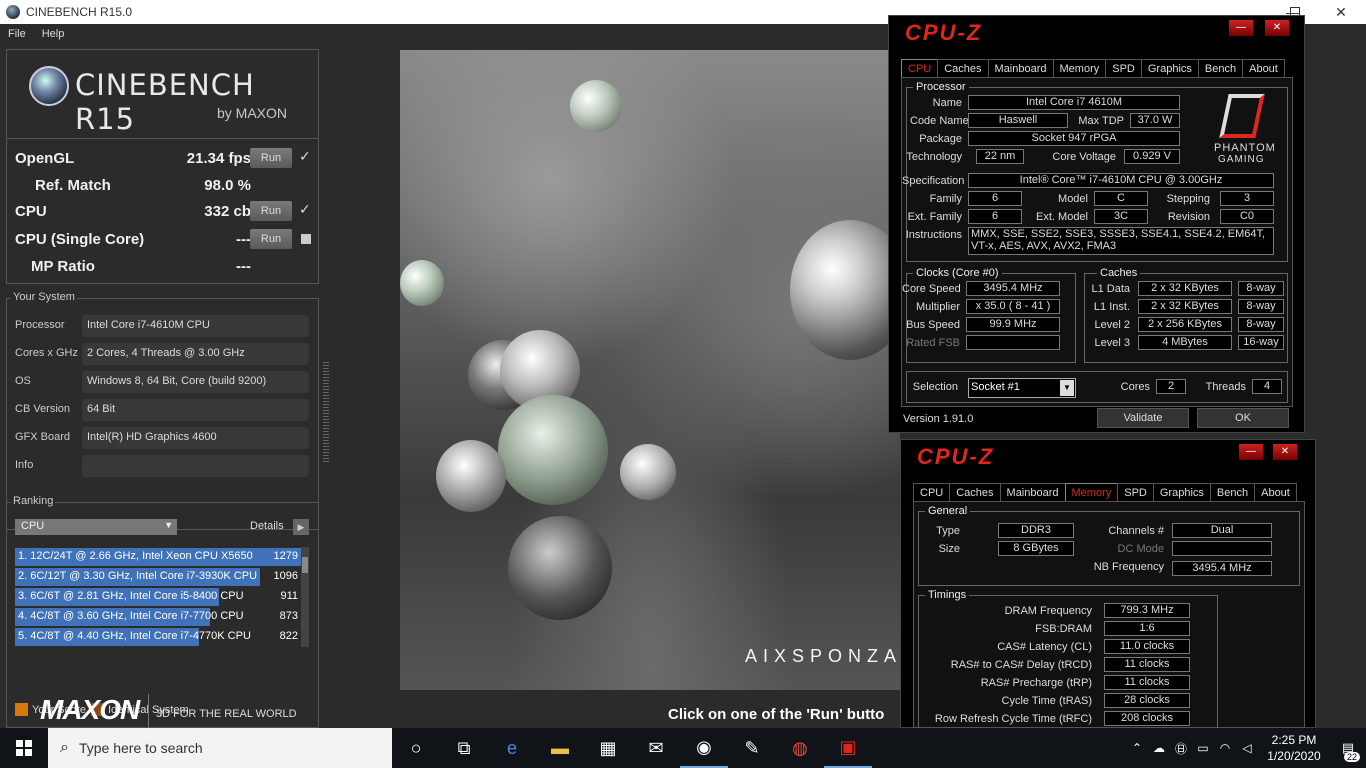  Describe the element at coordinates (937, 307) in the screenshot. I see `multiplier-label: Multiplier` at that location.